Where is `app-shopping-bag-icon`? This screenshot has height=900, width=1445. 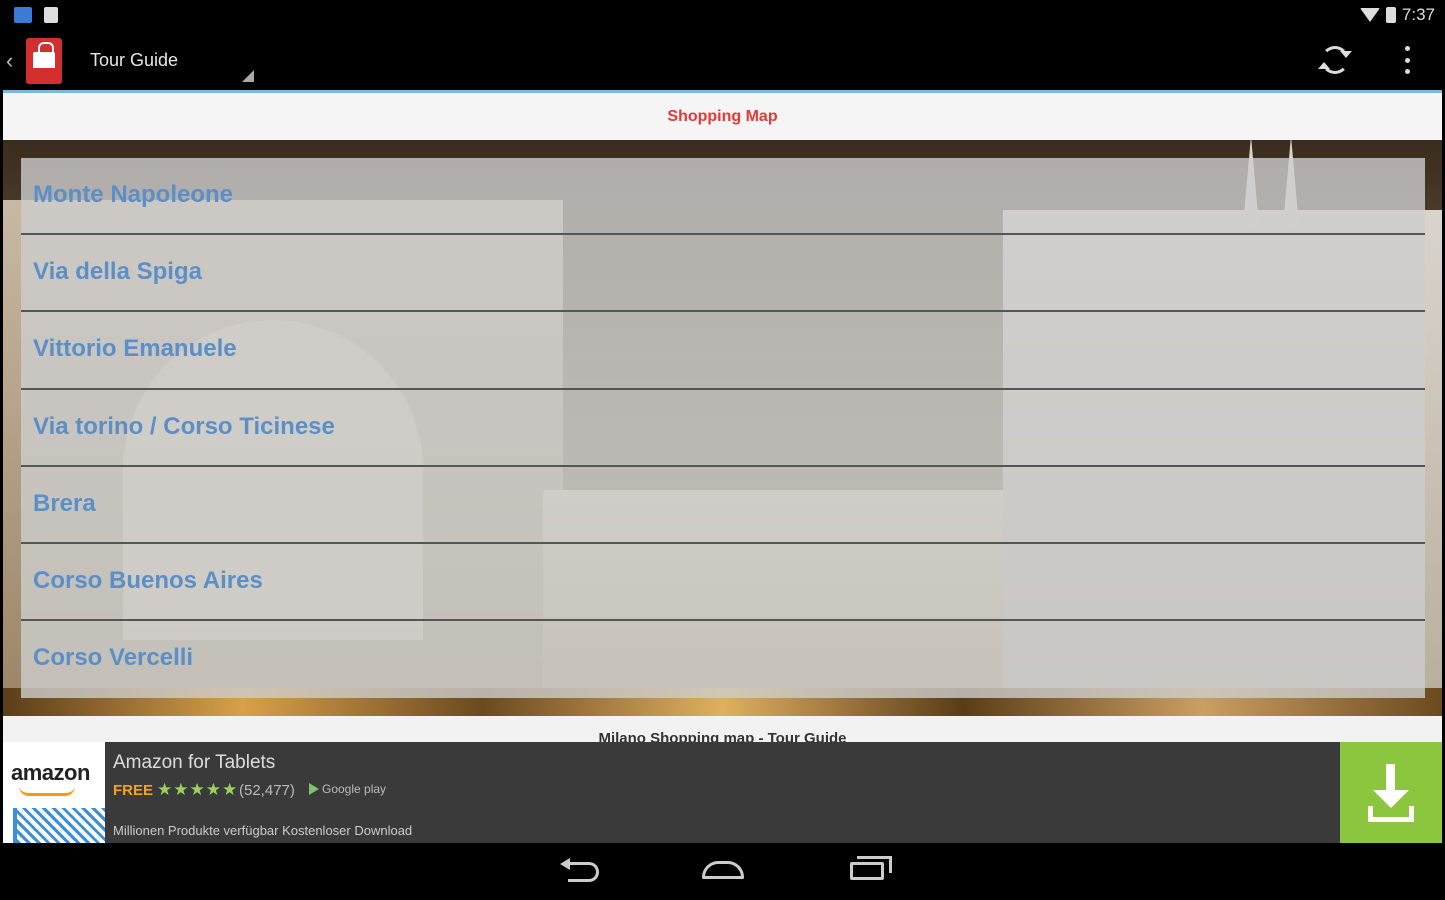 app-shopping-bag-icon is located at coordinates (44, 61).